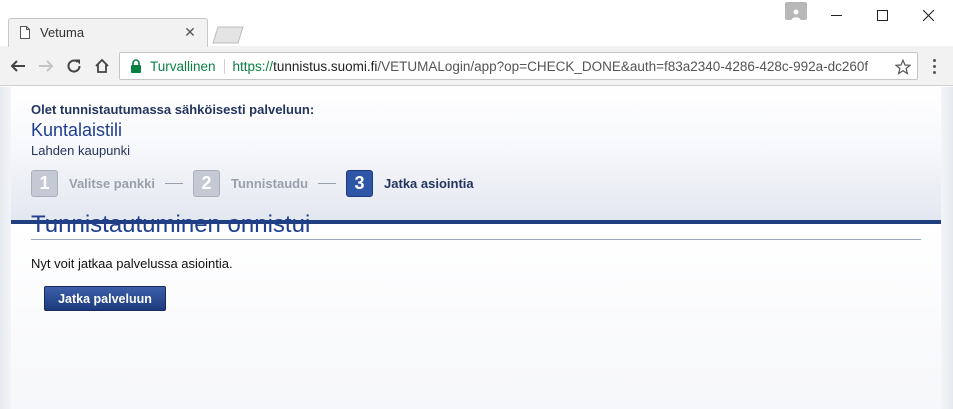 The image size is (953, 409). What do you see at coordinates (360, 183) in the screenshot?
I see `step-number: 3` at bounding box center [360, 183].